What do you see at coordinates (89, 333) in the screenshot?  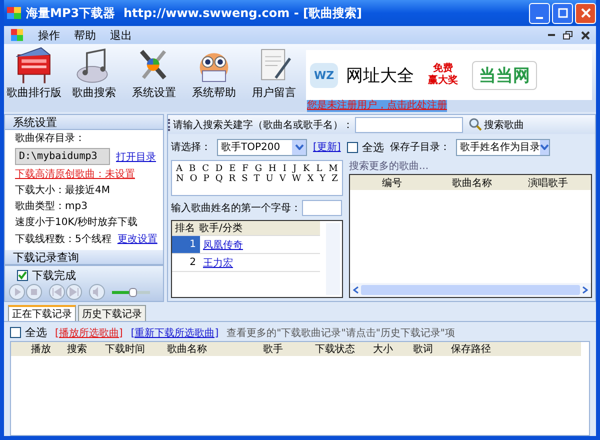 I see `play-selected-link: [播放所选歌曲]` at bounding box center [89, 333].